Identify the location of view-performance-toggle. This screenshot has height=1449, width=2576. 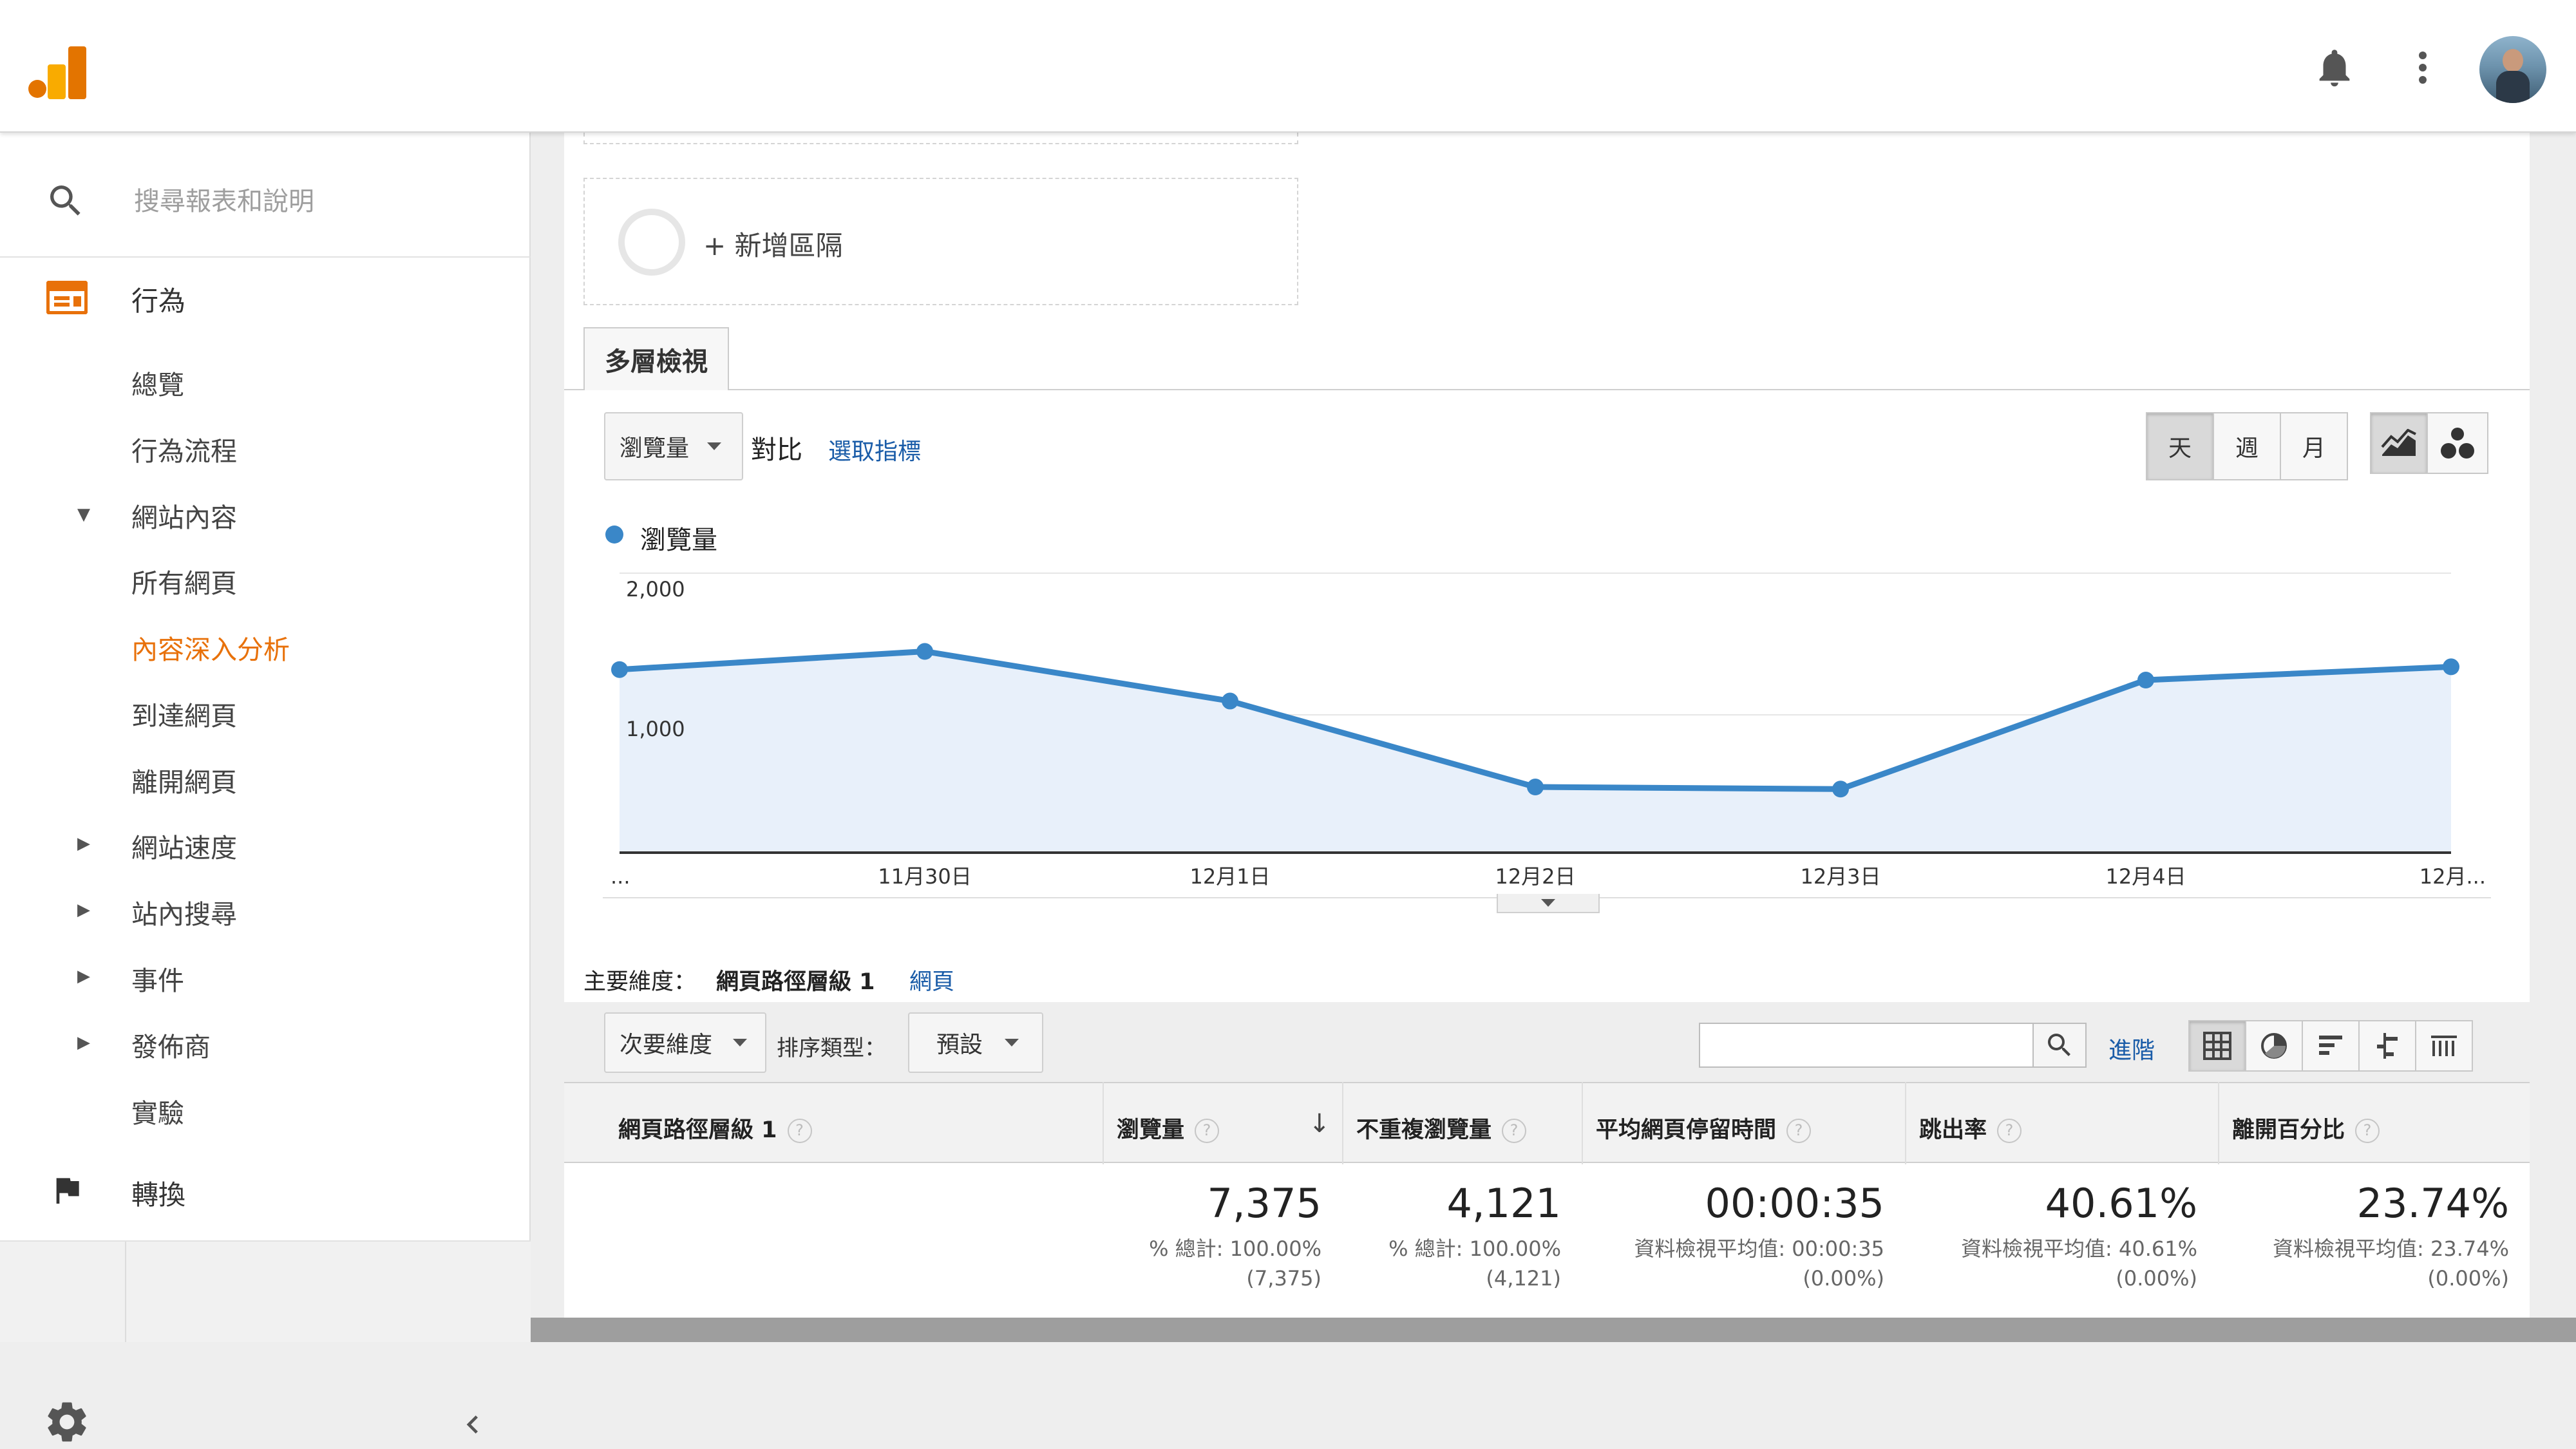
(2331, 1046).